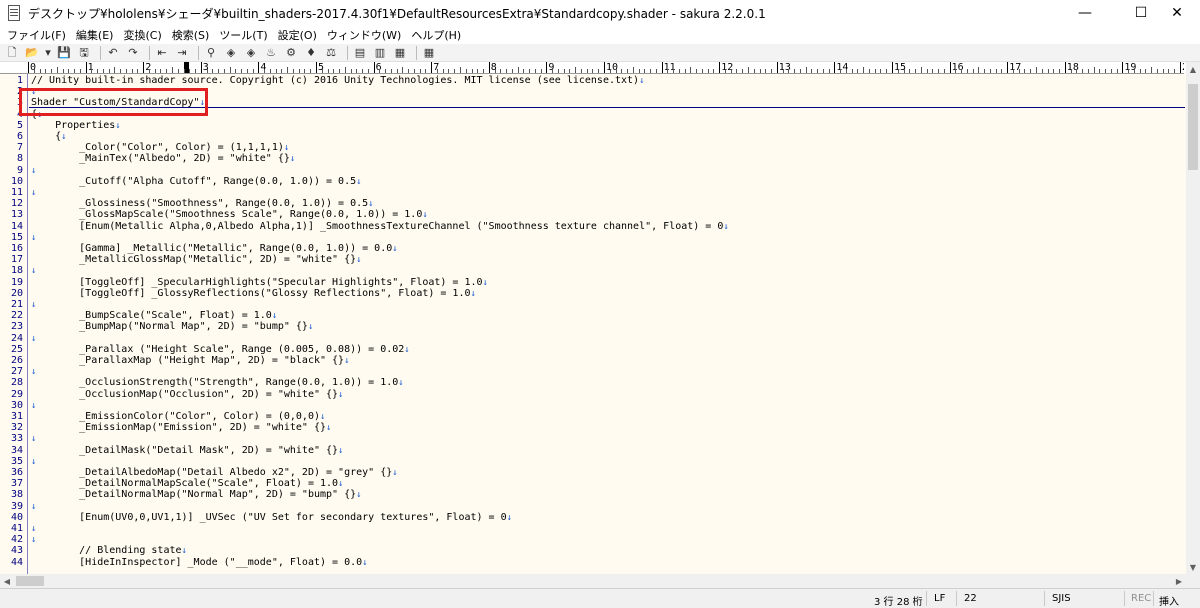 The image size is (1200, 608). Describe the element at coordinates (16, 338) in the screenshot. I see `line-number: 24` at that location.